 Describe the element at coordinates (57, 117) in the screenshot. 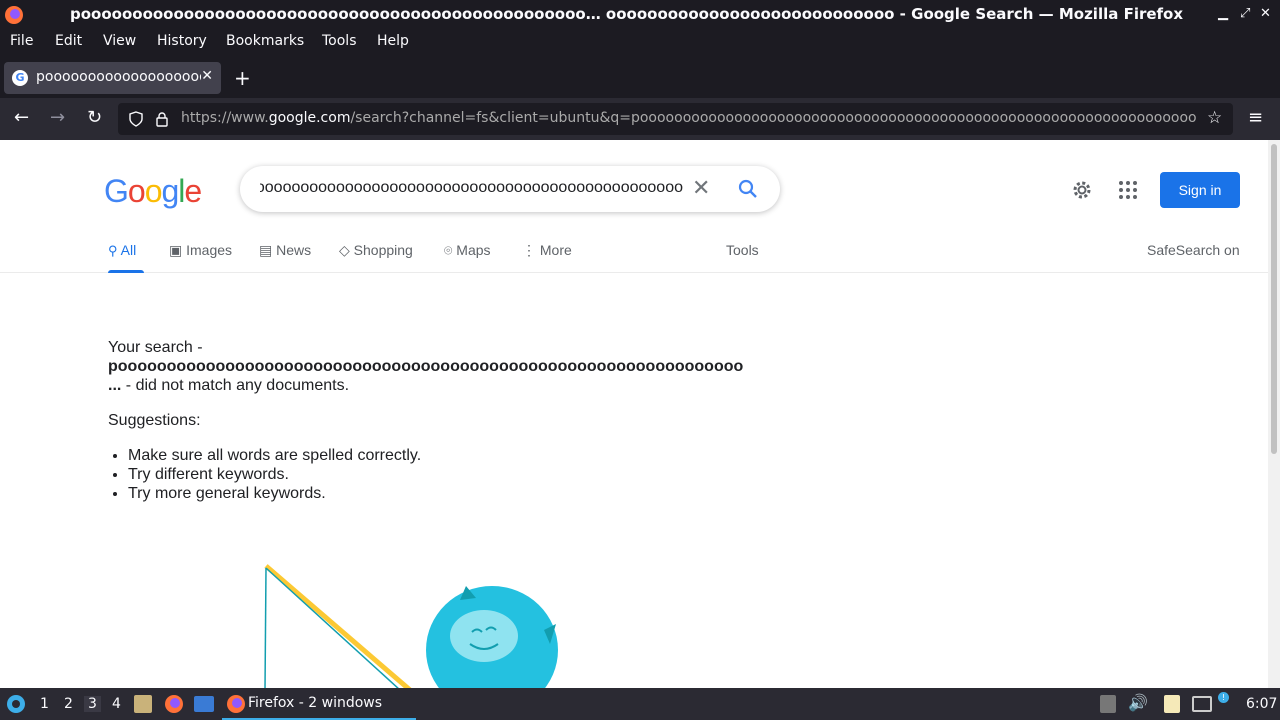

I see `forward-icon: →` at that location.